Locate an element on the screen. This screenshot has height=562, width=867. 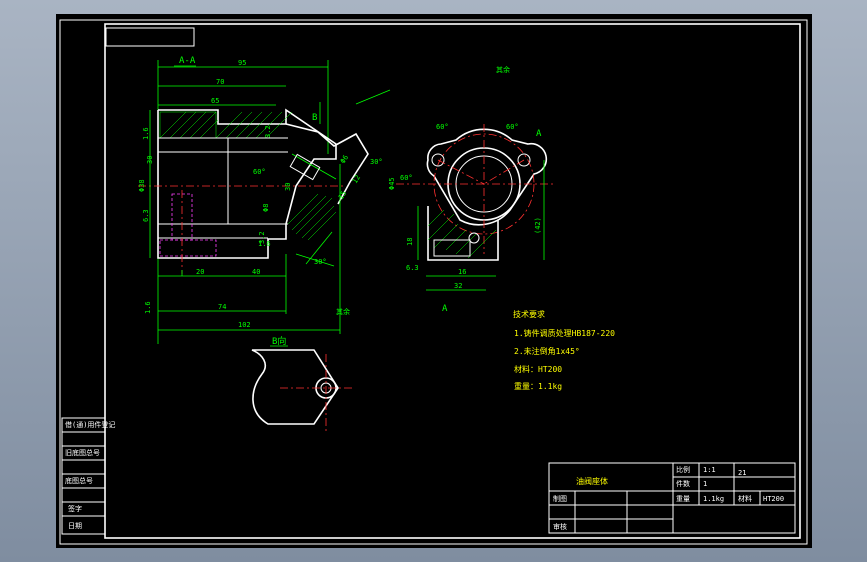
angle-60-d: 60° is located at coordinates (406, 178).